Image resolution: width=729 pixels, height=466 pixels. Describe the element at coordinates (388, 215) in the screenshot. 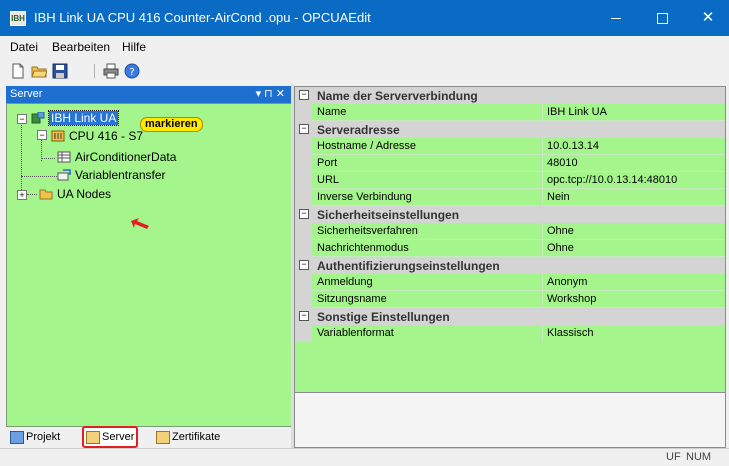

I see `category-title: Sicherheitseinstellungen` at that location.